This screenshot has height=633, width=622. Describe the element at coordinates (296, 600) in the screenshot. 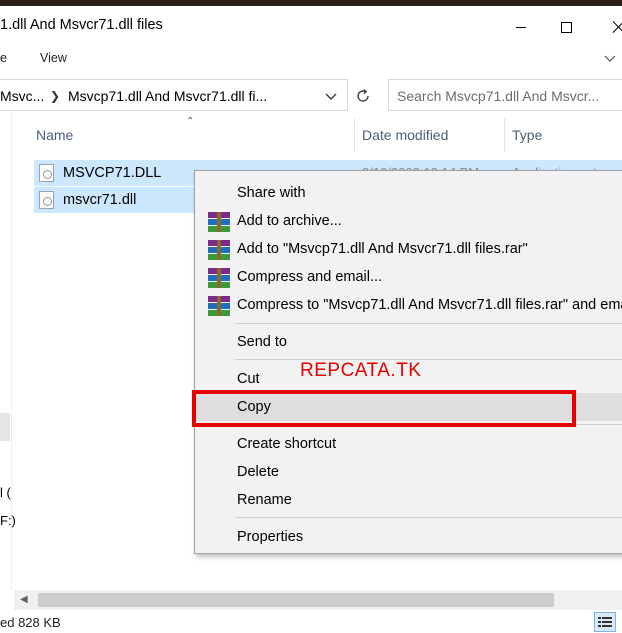

I see `scrollbar-thumb` at that location.